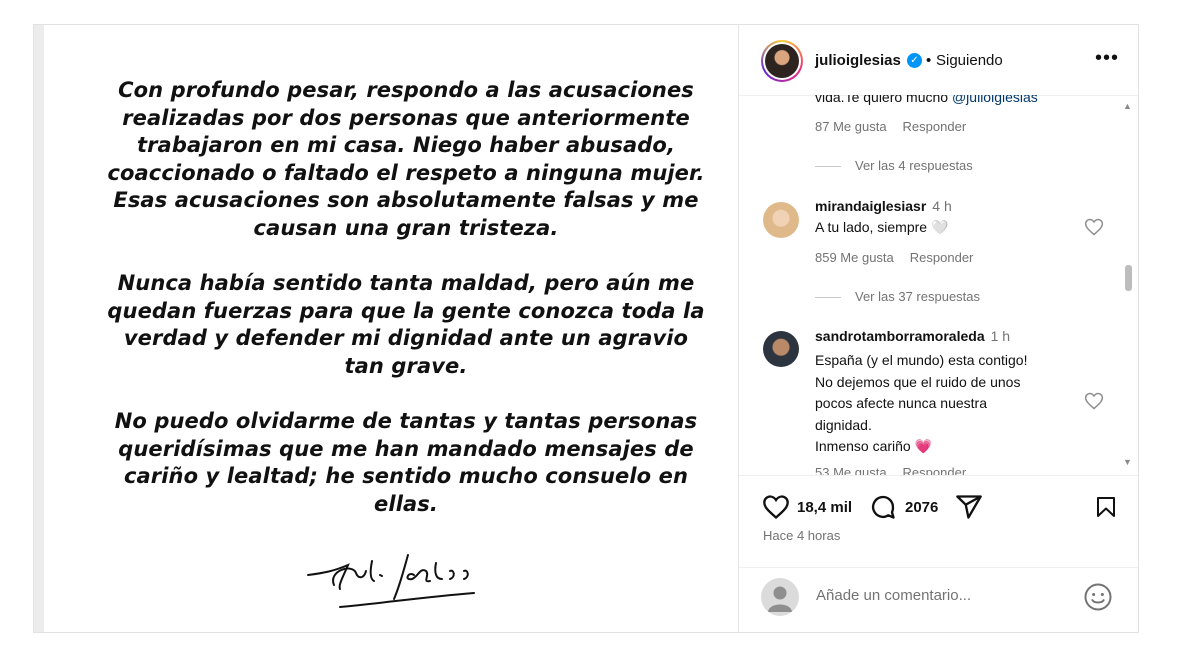 The image size is (1200, 666). Describe the element at coordinates (969, 507) in the screenshot. I see `share-paper-plane-icon` at that location.